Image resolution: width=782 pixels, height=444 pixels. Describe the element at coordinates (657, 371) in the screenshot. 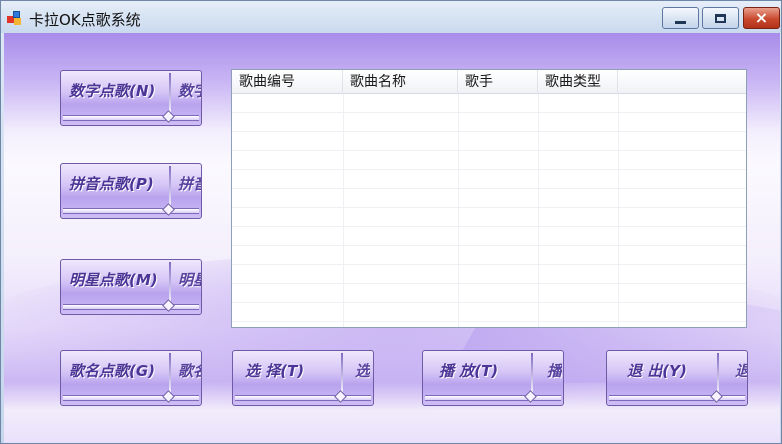

I see `exit-label: 退 出(Y)` at that location.